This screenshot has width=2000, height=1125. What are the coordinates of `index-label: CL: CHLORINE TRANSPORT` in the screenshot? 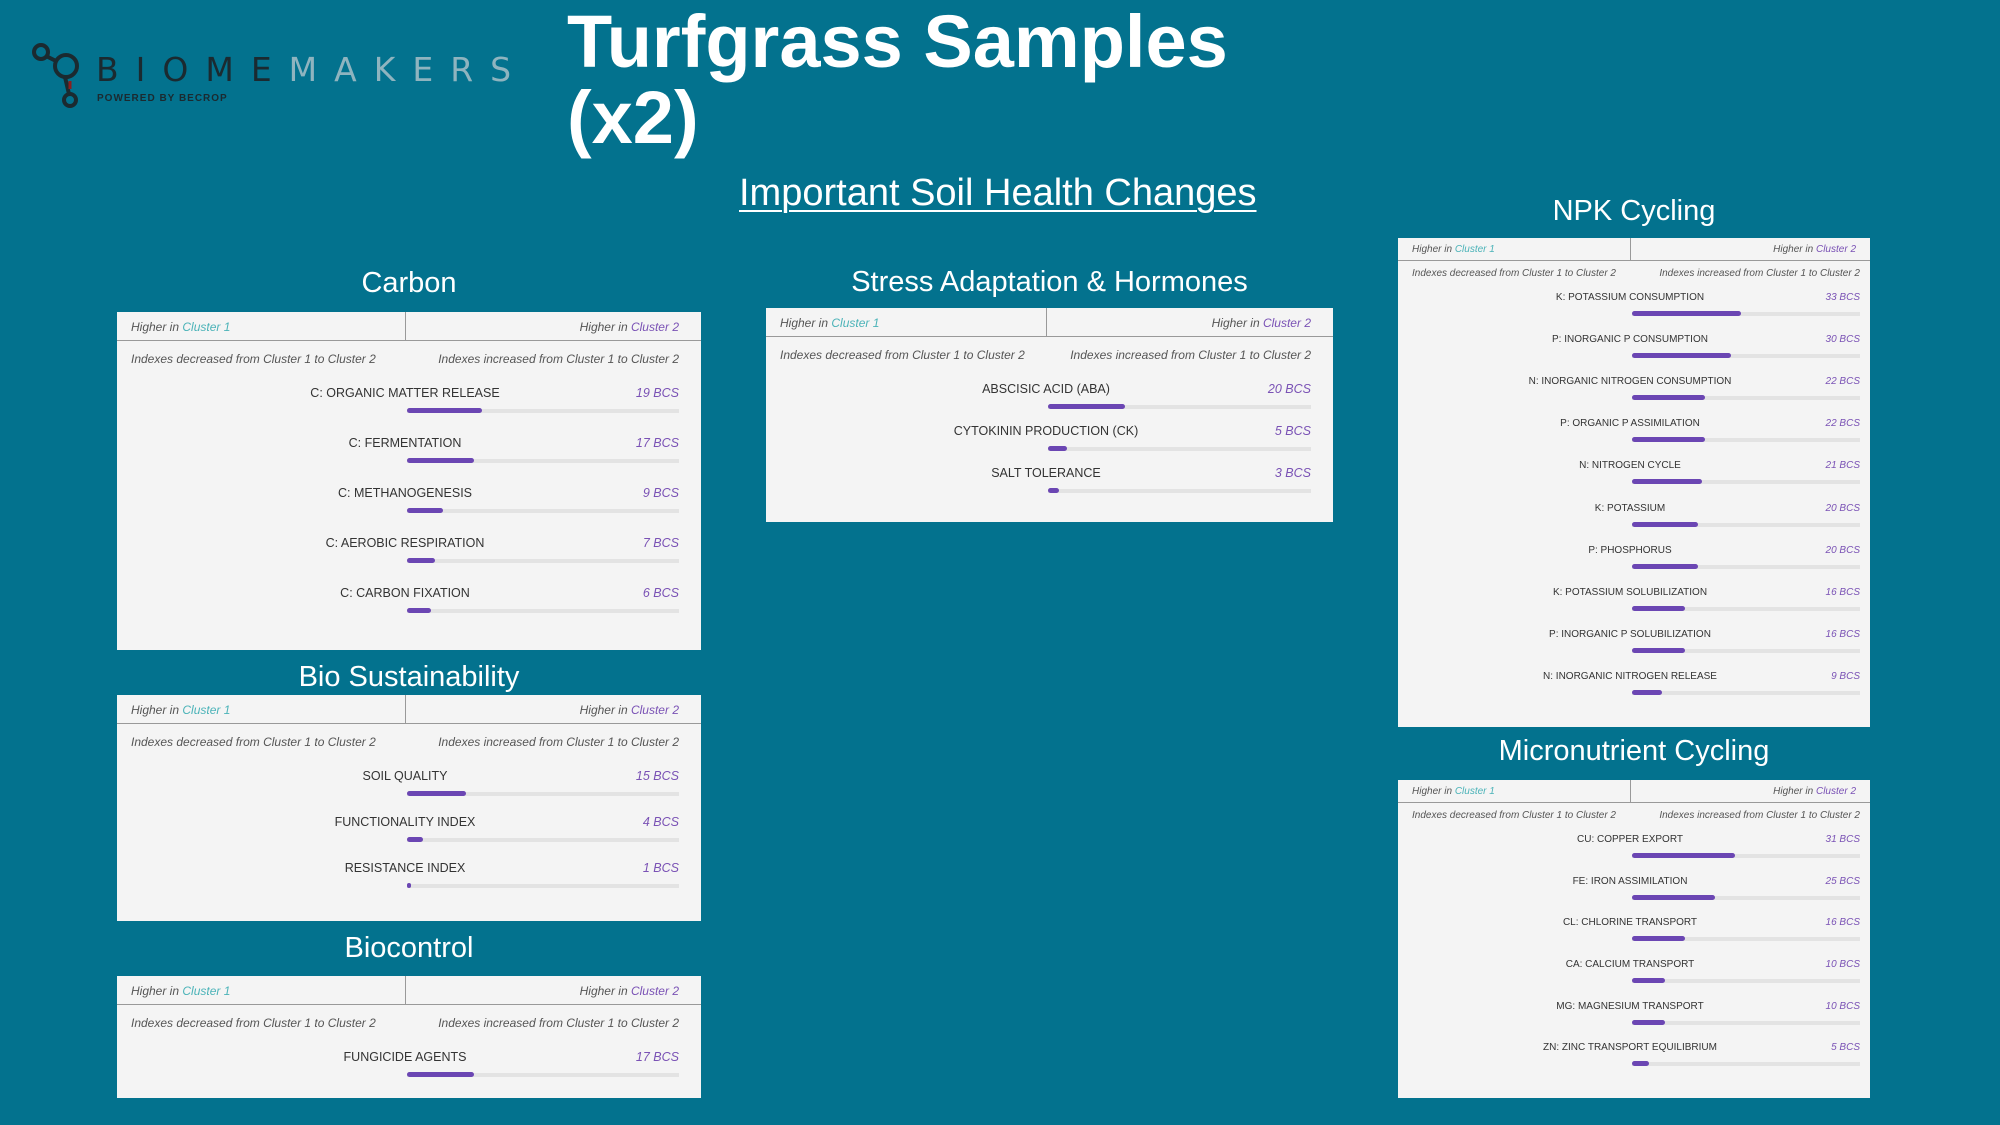 It's located at (1630, 922).